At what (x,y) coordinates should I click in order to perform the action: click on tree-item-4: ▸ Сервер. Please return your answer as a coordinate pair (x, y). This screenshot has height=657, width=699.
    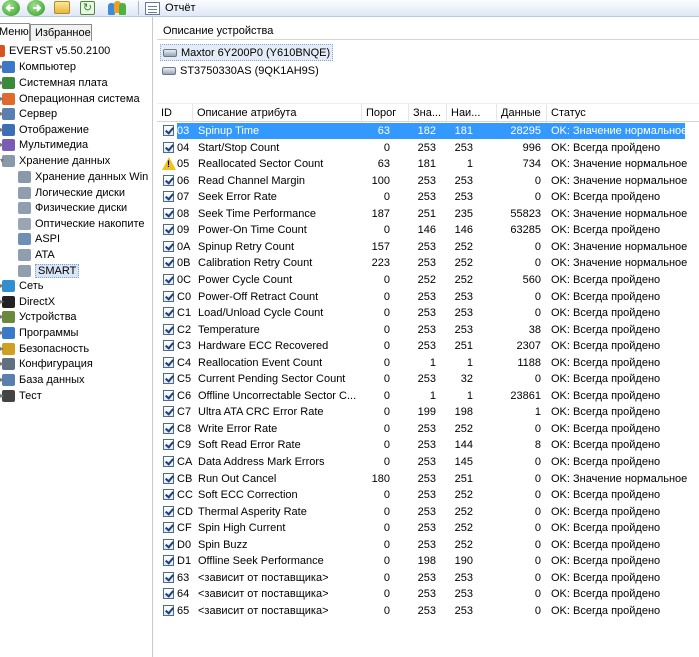
    Looking at the image, I should click on (28, 114).